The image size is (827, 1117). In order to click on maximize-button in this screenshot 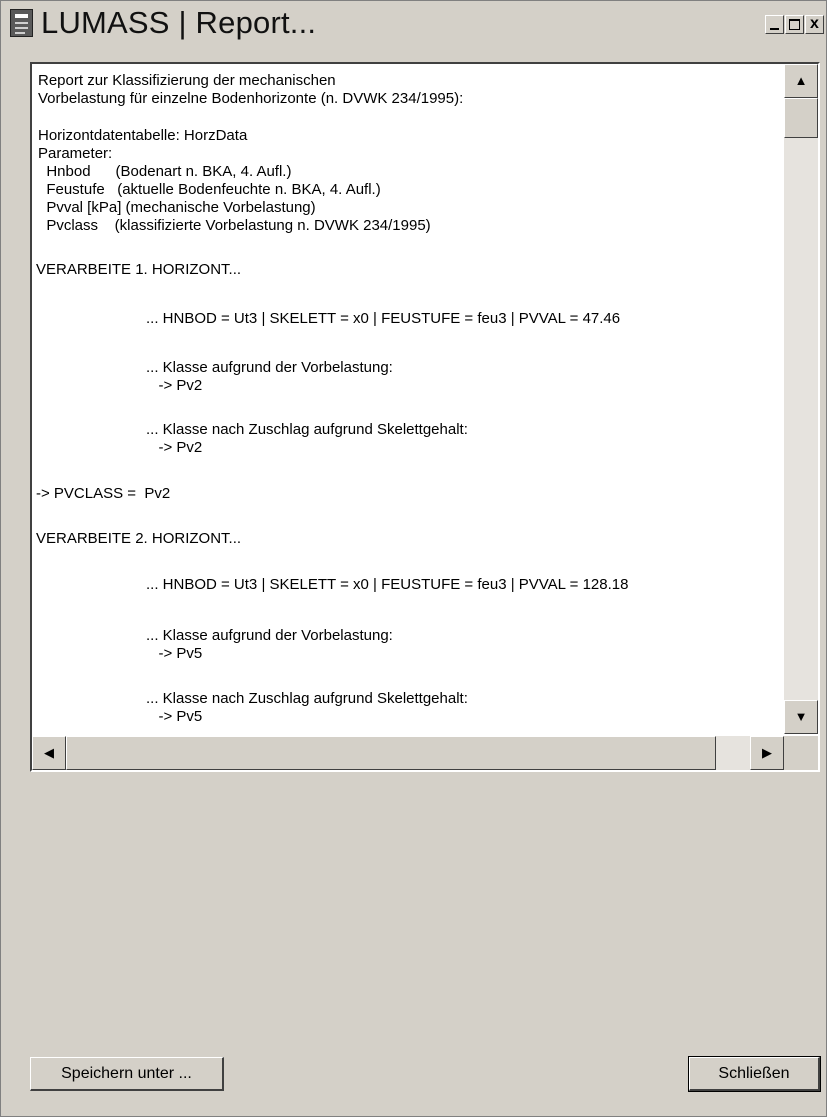, I will do `click(794, 24)`.